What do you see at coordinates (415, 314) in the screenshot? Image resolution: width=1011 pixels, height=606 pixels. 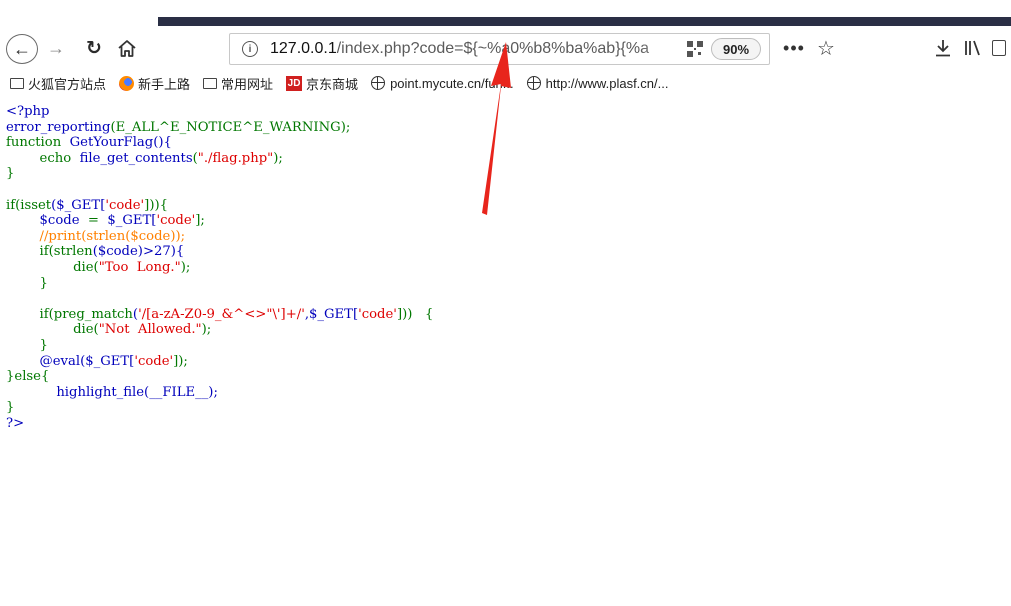 I see `code-token: ])) {` at bounding box center [415, 314].